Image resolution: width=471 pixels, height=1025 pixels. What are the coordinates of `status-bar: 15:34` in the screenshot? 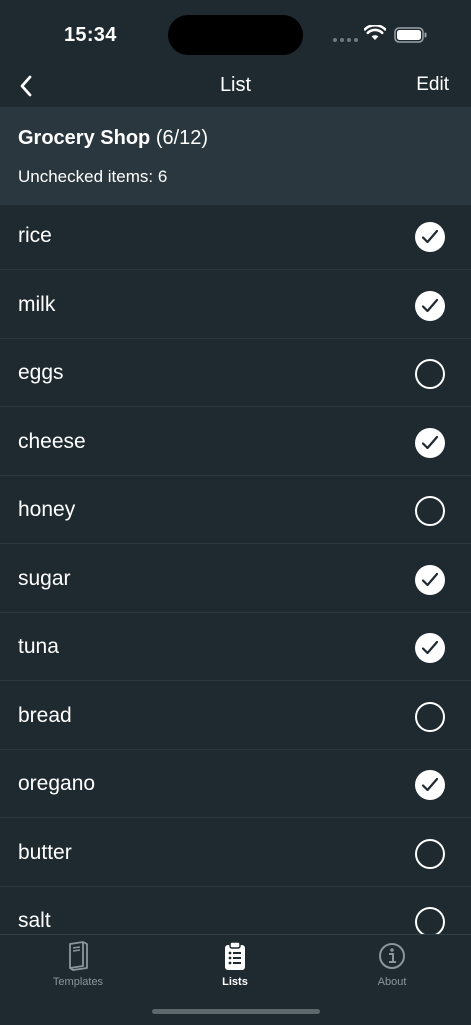 It's located at (235, 33).